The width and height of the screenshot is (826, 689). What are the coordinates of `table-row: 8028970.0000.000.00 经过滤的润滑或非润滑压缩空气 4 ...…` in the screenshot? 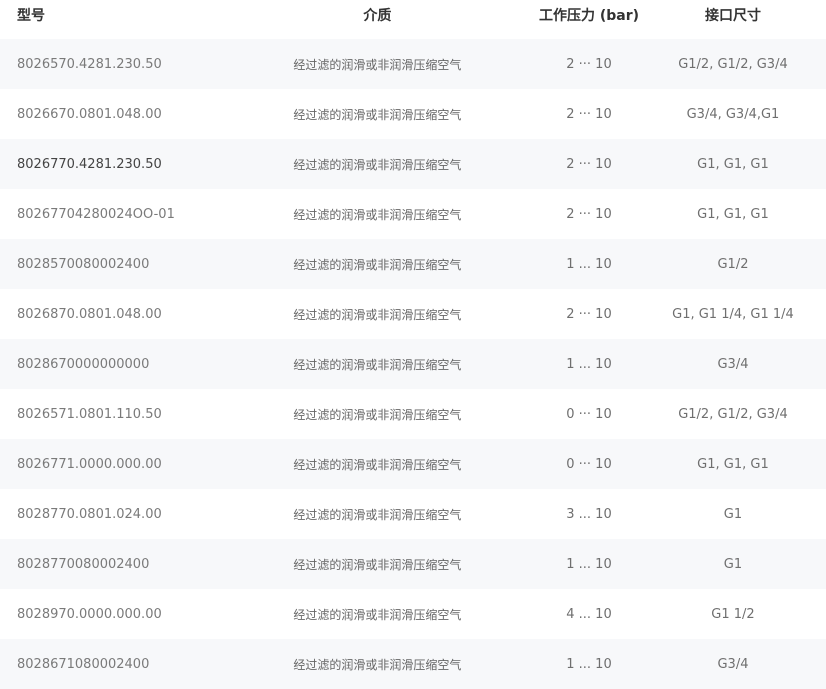 It's located at (413, 614).